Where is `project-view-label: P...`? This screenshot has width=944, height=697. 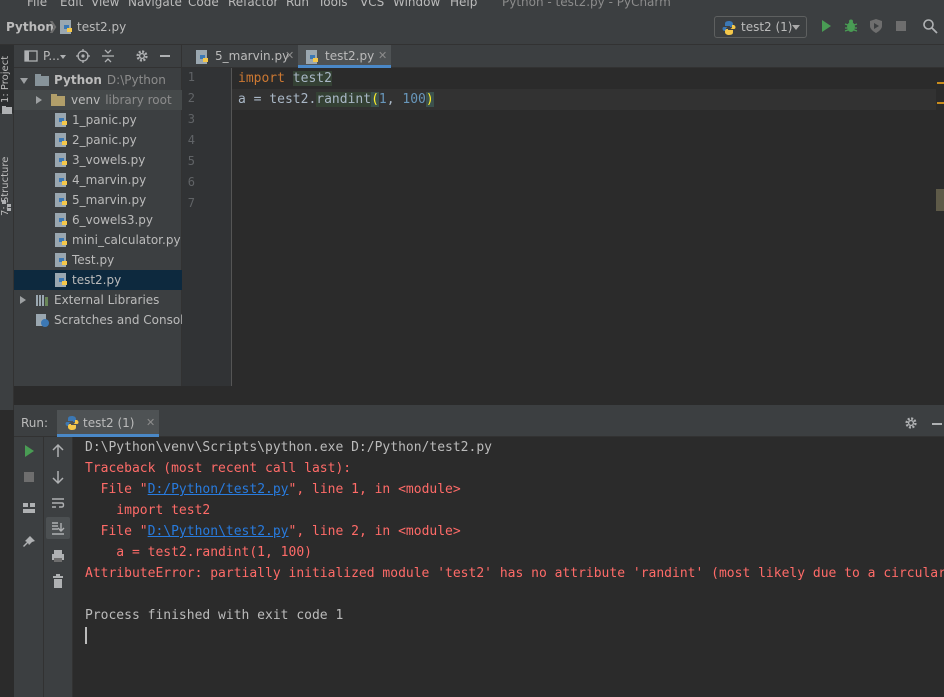
project-view-label: P... is located at coordinates (51, 56).